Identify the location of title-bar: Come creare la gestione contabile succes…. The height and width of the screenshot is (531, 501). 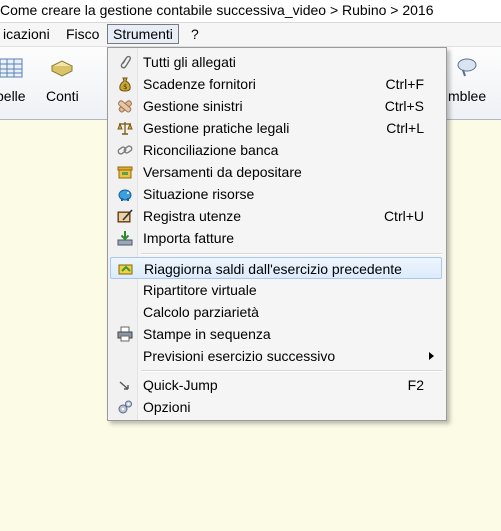
(250, 11).